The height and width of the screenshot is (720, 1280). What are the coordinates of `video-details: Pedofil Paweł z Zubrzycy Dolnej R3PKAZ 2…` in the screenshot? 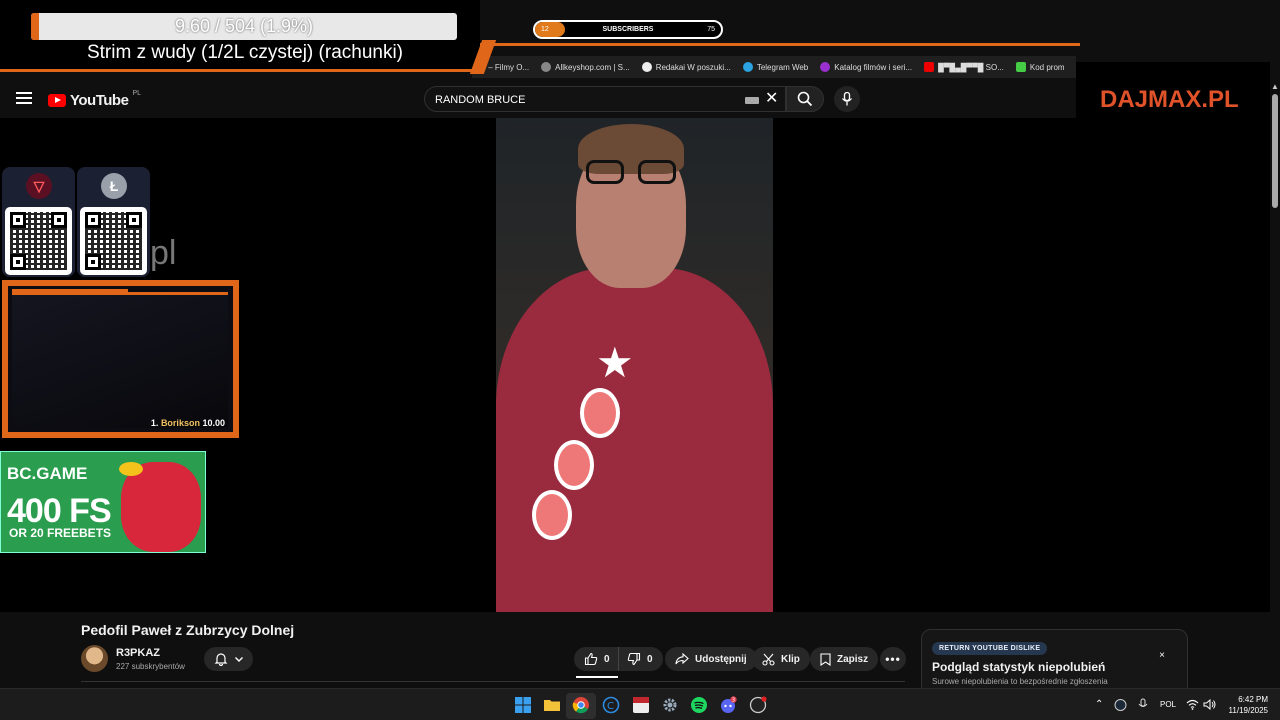 It's located at (635, 656).